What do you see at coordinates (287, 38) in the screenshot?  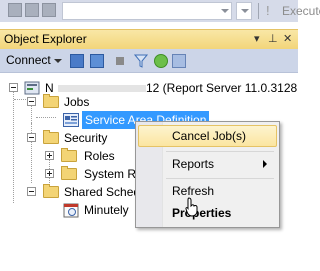 I see `close-icon: ✕` at bounding box center [287, 38].